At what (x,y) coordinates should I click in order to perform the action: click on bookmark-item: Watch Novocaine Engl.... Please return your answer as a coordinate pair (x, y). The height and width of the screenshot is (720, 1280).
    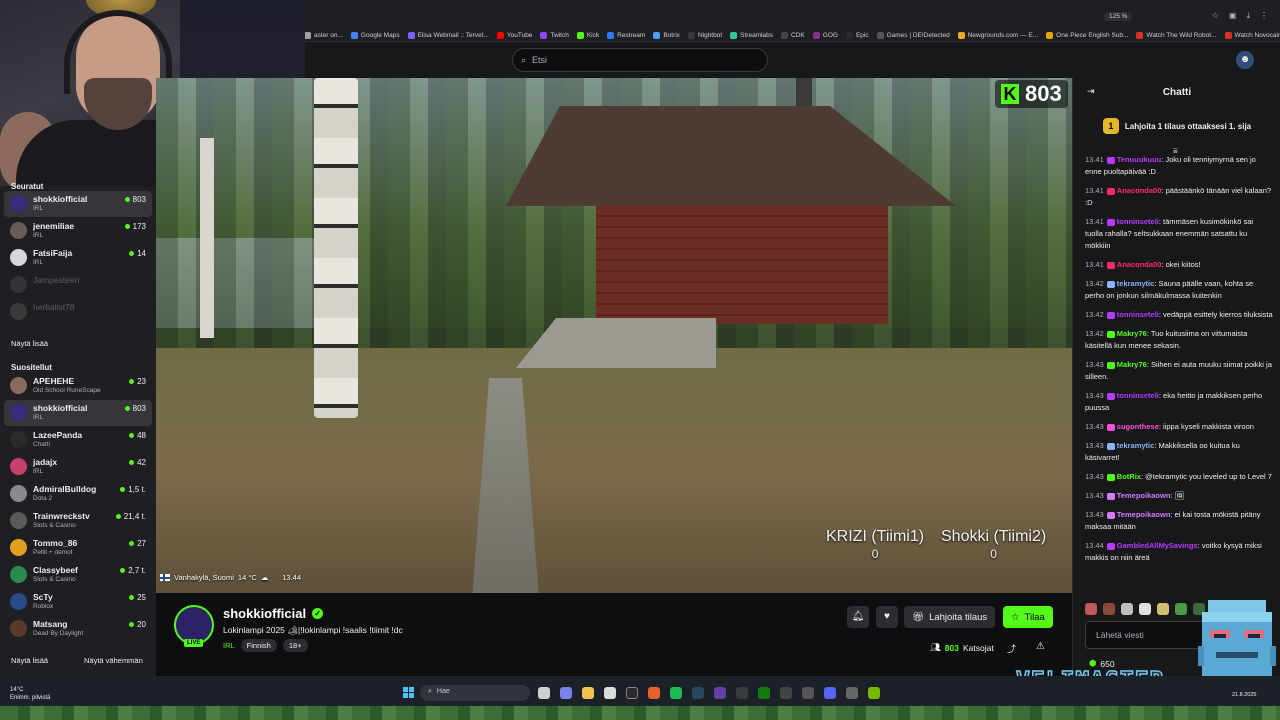
    Looking at the image, I should click on (1252, 35).